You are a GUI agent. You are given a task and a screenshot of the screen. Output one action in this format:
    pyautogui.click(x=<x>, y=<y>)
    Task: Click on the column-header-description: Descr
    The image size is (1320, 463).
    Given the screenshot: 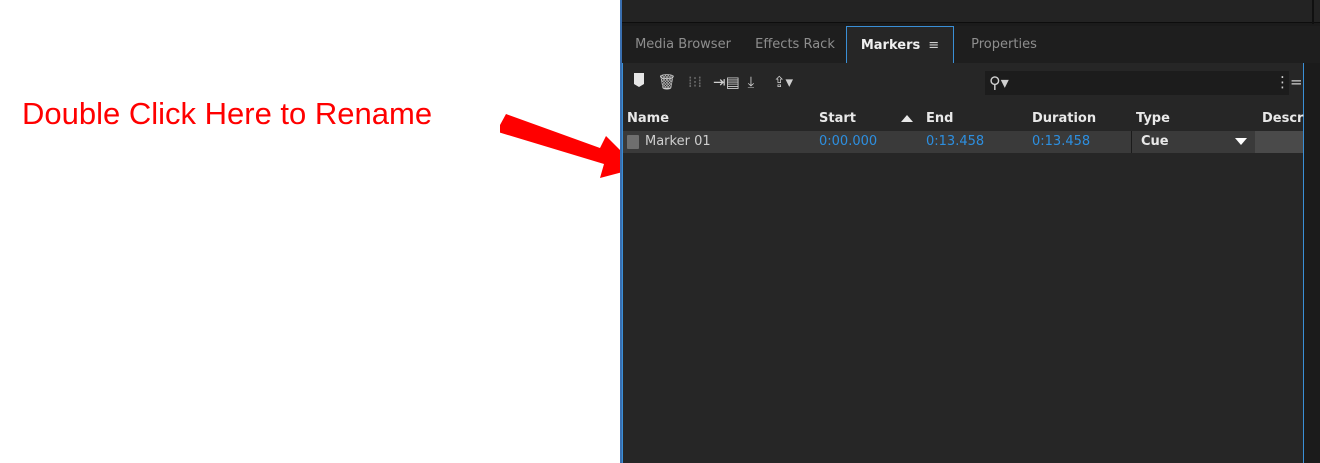 What is the action you would take?
    pyautogui.click(x=1282, y=118)
    